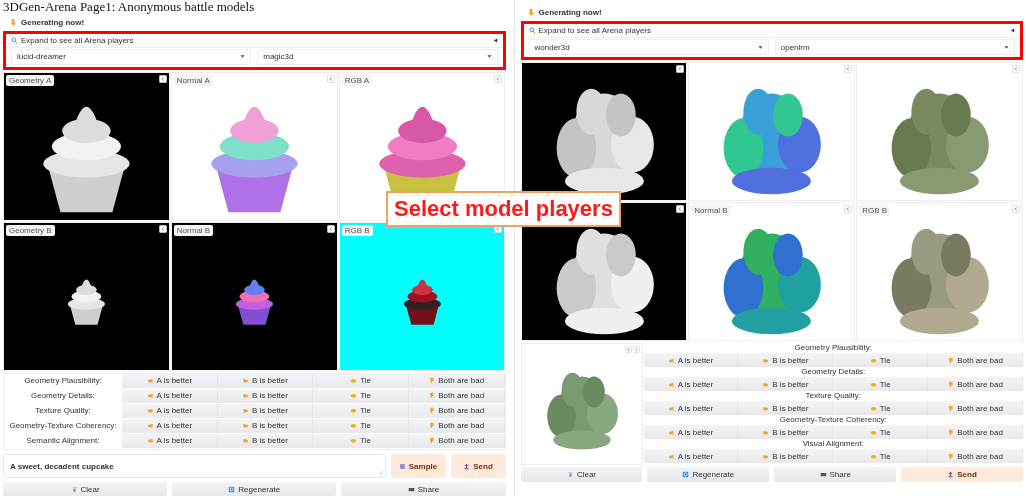 The image size is (1026, 496). Describe the element at coordinates (131, 57) in the screenshot. I see `model-dropdown: lucid-dreamer` at that location.